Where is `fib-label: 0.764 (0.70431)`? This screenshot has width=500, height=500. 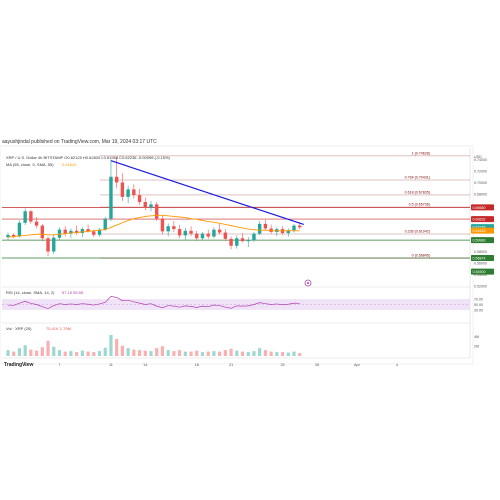
fib-label: 0.764 (0.70431) is located at coordinates (417, 178).